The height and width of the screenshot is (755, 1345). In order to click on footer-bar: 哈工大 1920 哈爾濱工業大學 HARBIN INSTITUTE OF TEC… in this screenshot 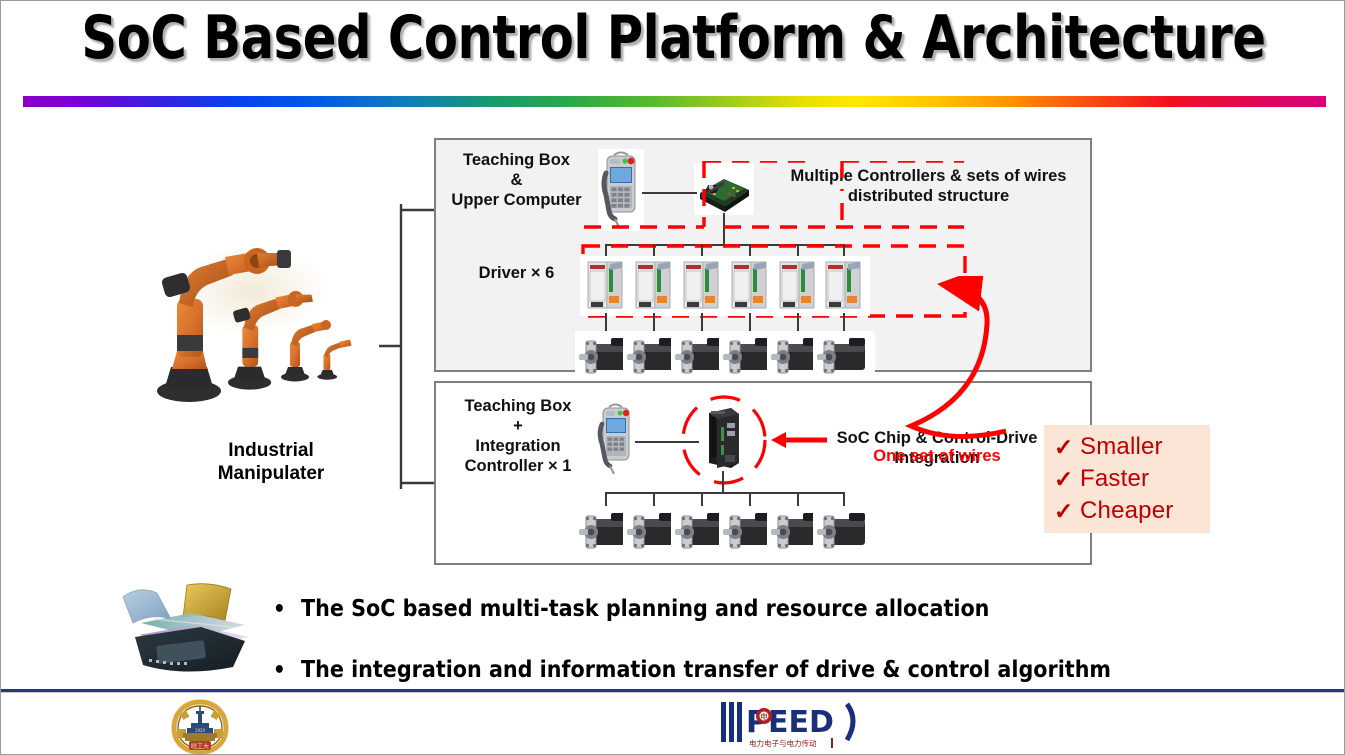, I will do `click(672, 724)`.